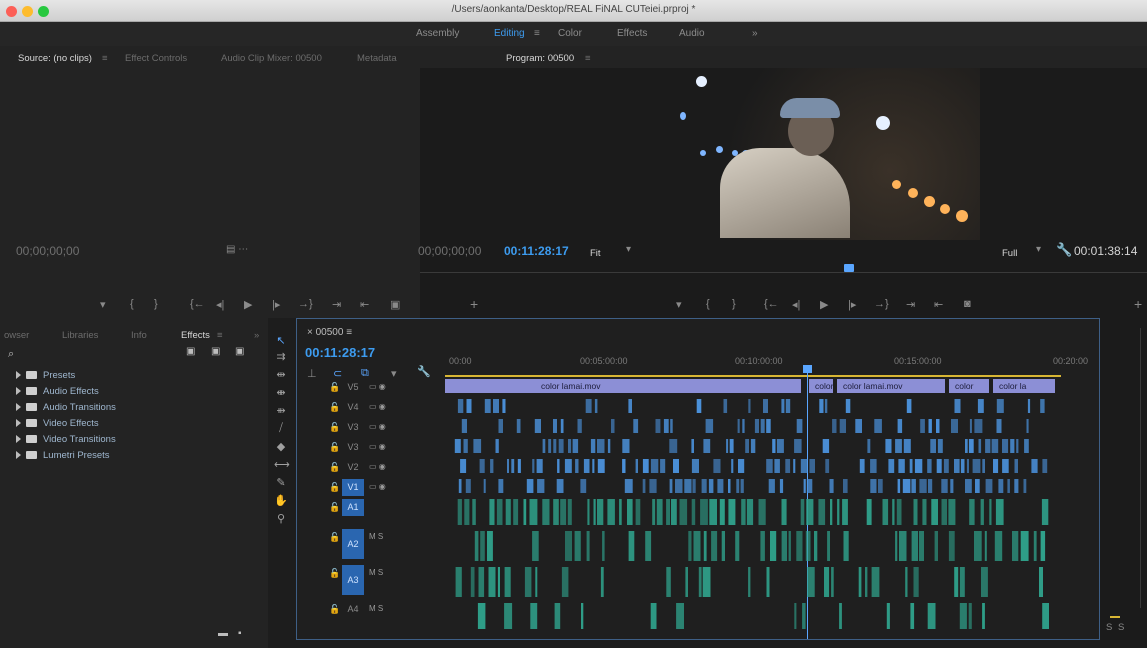  Describe the element at coordinates (679, 304) in the screenshot. I see `program-marker-icon: ▾` at that location.